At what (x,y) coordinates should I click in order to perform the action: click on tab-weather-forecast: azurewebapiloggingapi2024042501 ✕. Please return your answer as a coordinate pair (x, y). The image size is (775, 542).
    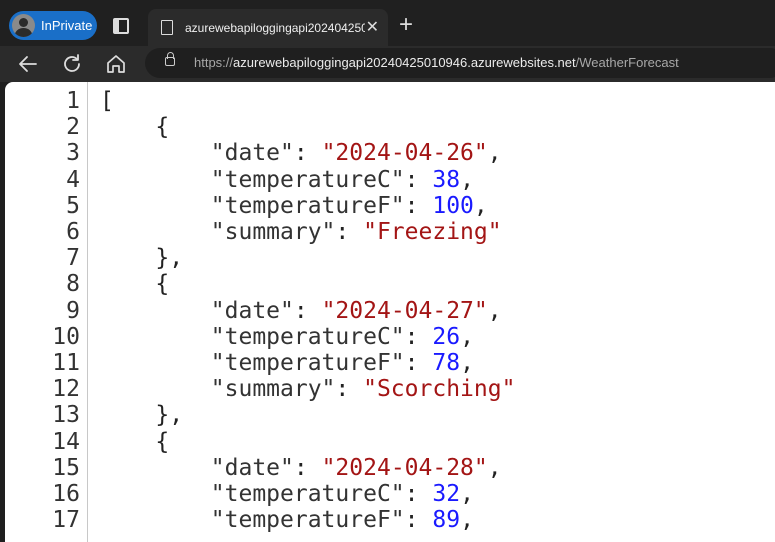
    Looking at the image, I should click on (268, 27).